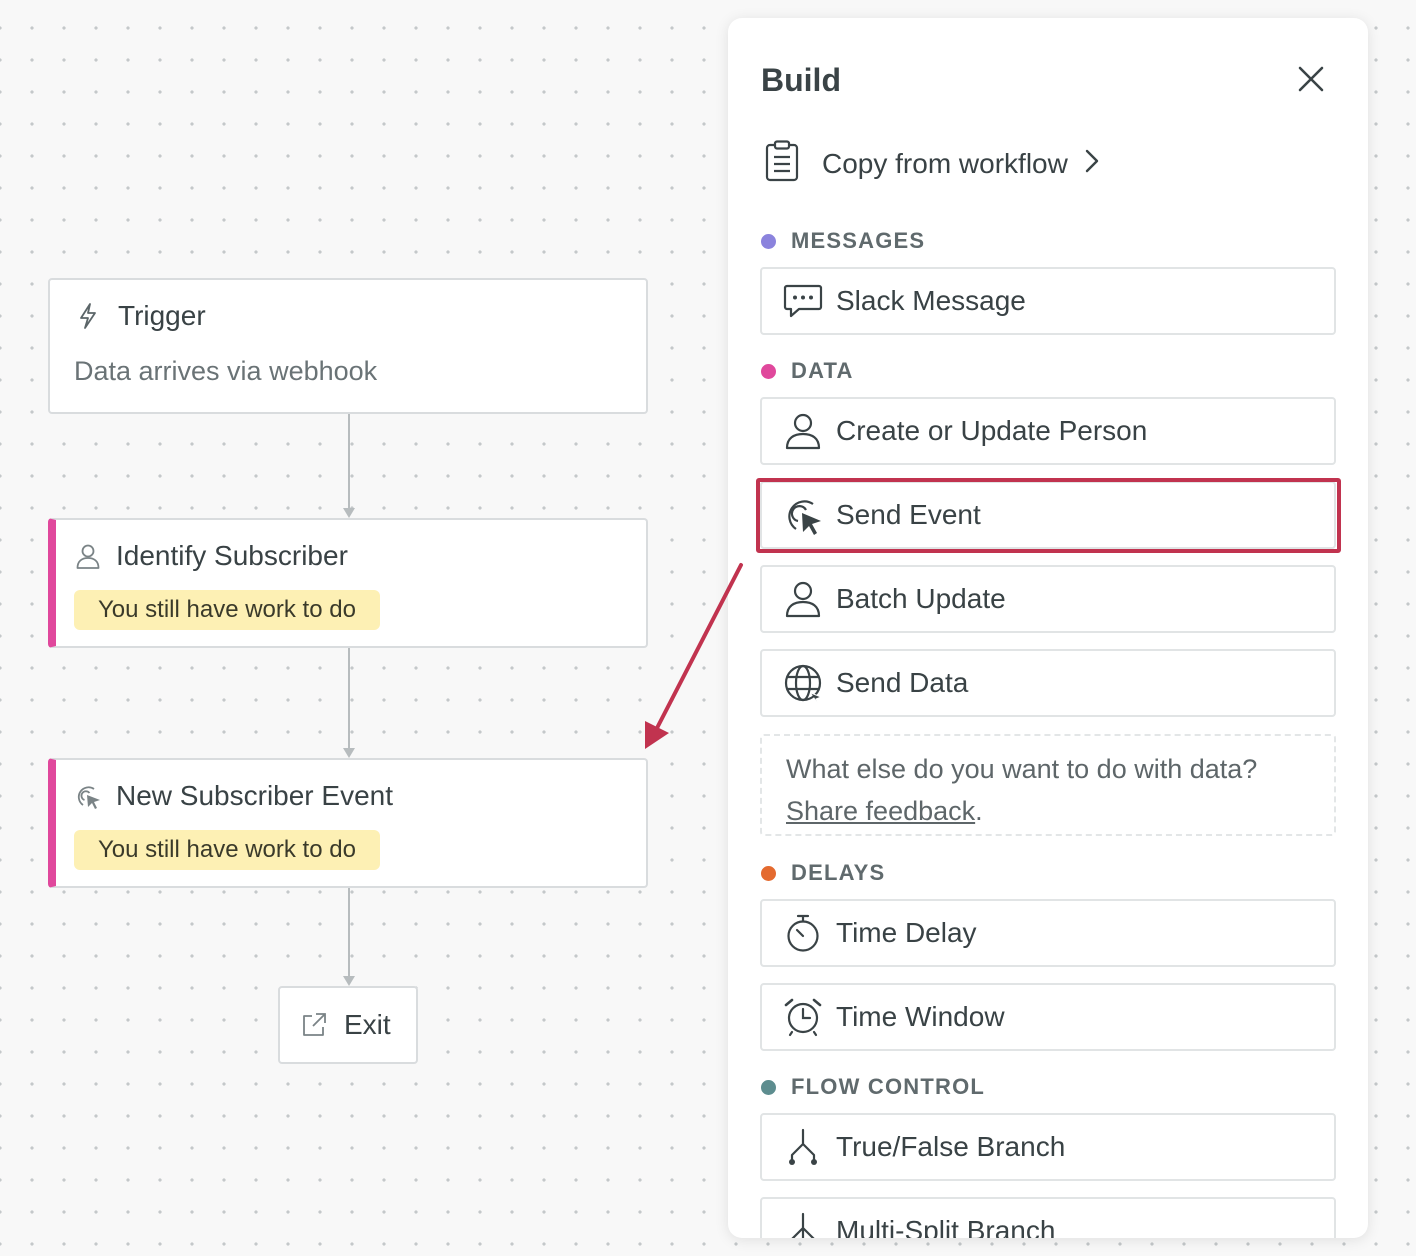 This screenshot has height=1256, width=1416. Describe the element at coordinates (801, 80) in the screenshot. I see `panel-title: Build` at that location.